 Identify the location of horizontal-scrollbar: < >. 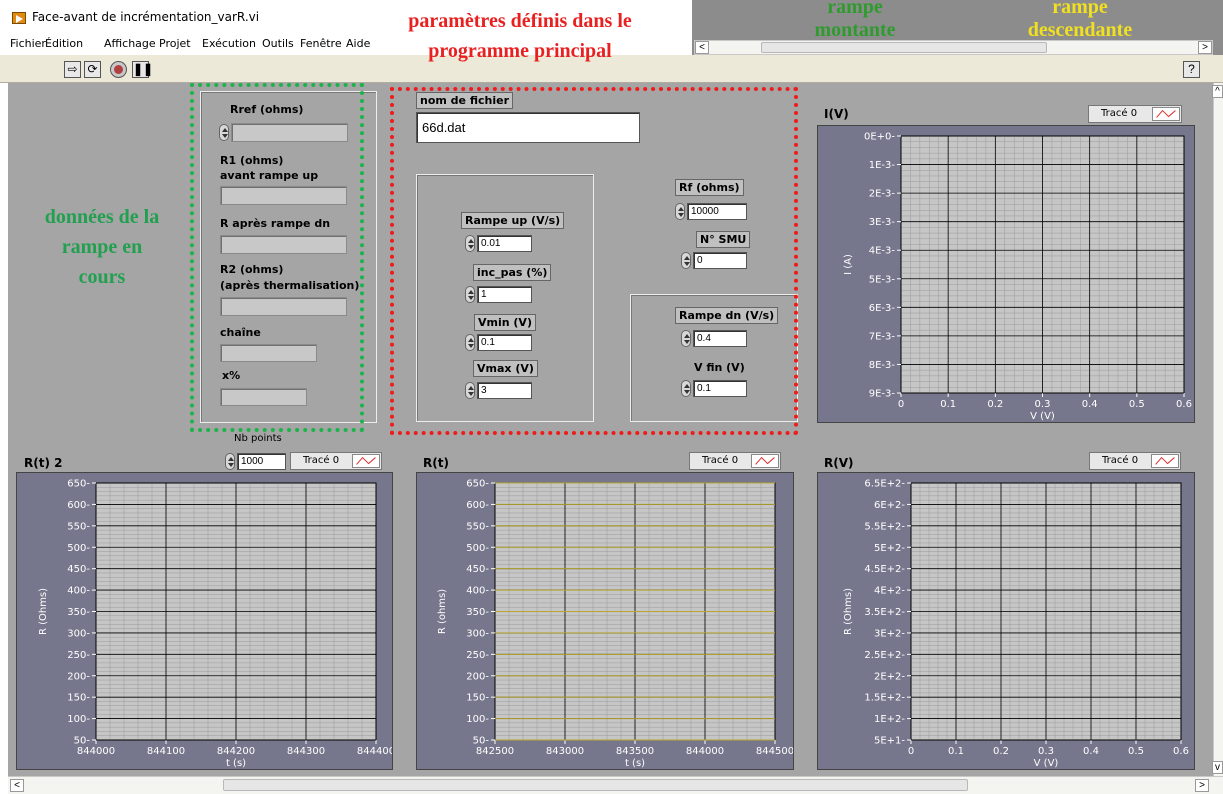
(615, 785).